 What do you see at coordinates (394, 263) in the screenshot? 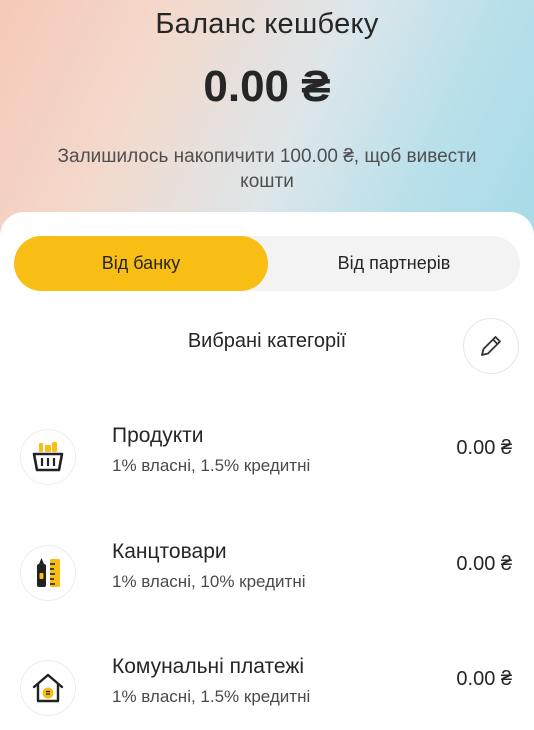
I see `tab-from-partners: Від партнерів` at bounding box center [394, 263].